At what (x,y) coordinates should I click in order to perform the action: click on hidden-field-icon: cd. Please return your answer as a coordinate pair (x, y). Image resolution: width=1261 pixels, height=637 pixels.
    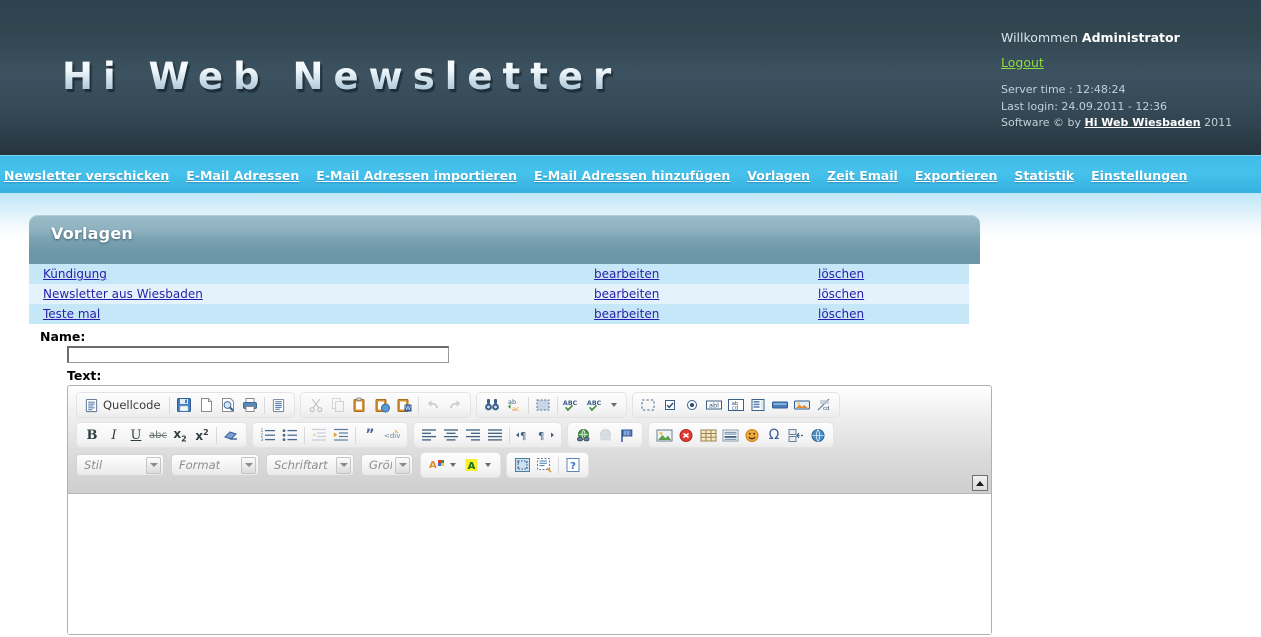
    Looking at the image, I should click on (824, 405).